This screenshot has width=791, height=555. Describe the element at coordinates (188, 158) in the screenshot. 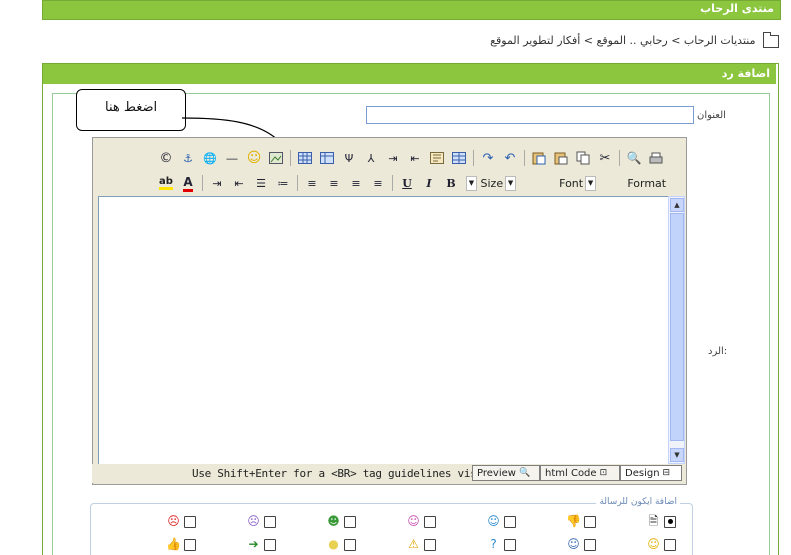

I see `anchor-icon: ⚓` at that location.